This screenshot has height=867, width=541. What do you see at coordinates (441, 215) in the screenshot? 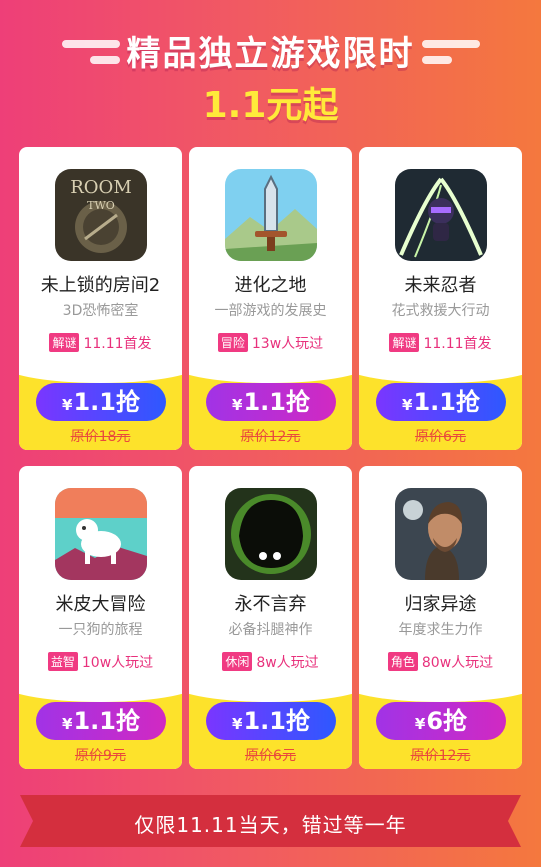
I see `ninja-icon` at bounding box center [441, 215].